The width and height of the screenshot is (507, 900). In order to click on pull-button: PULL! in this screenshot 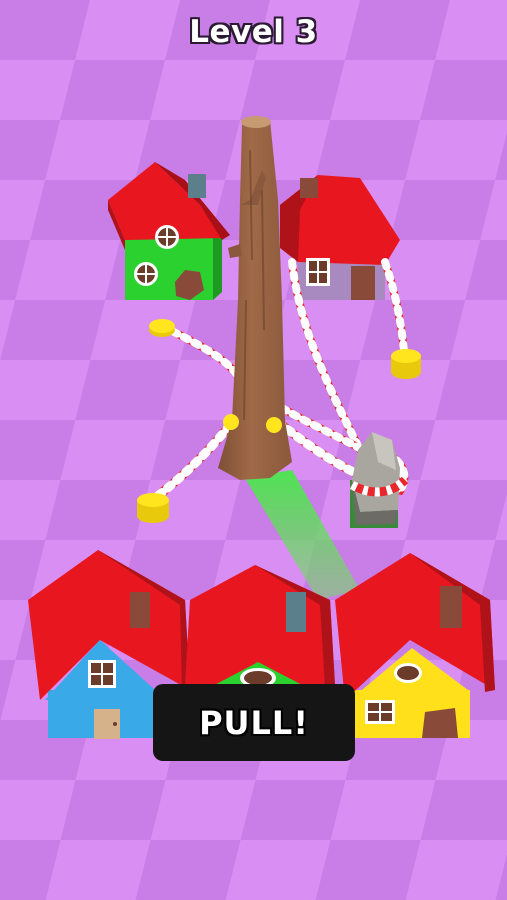, I will do `click(254, 722)`.